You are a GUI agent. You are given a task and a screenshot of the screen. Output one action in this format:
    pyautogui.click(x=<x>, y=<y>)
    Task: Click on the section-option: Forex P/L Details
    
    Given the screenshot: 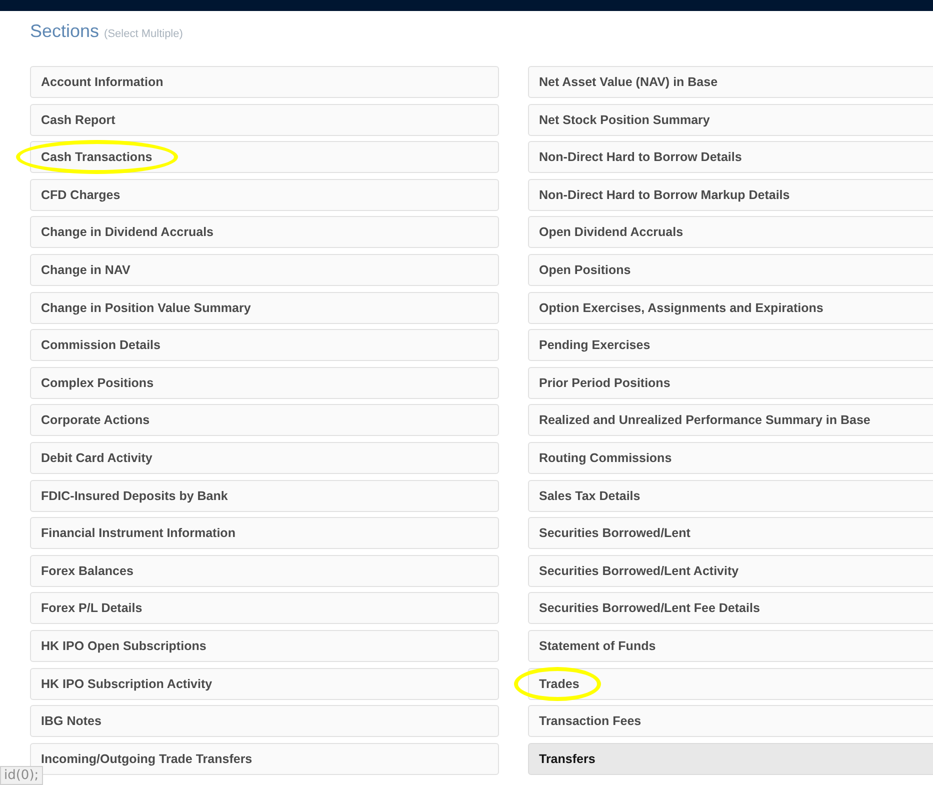 What is the action you would take?
    pyautogui.click(x=264, y=608)
    